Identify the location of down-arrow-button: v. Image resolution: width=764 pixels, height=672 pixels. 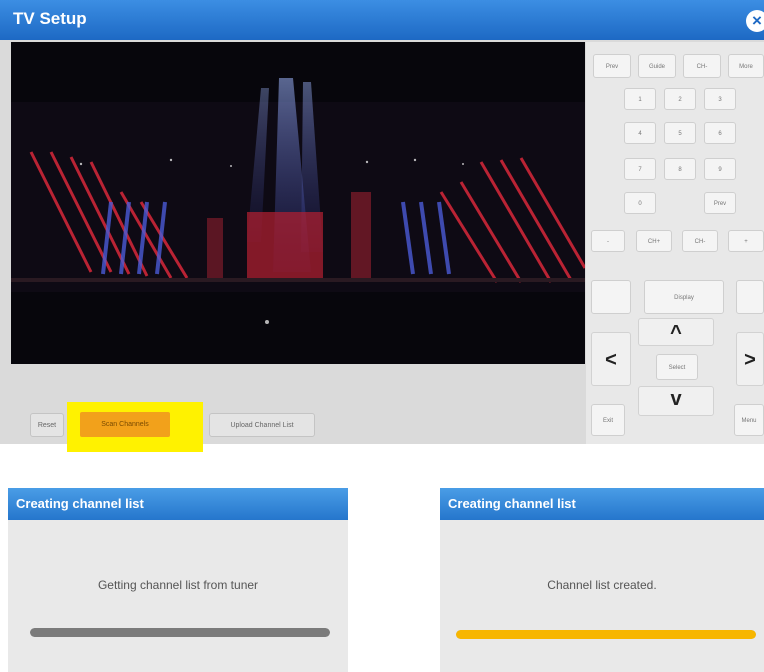
(676, 401).